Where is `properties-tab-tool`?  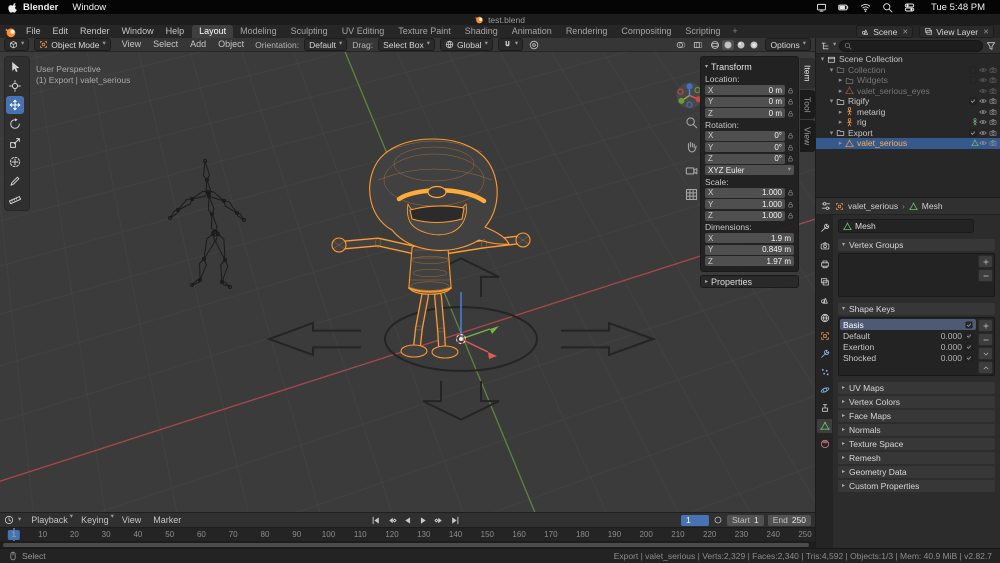 properties-tab-tool is located at coordinates (824, 228).